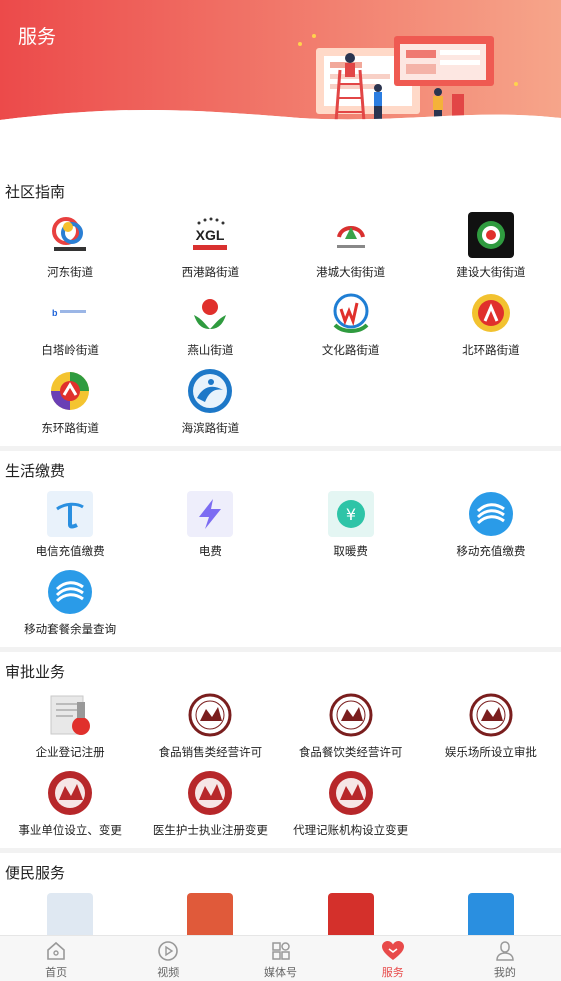 Image resolution: width=561 pixels, height=981 pixels. Describe the element at coordinates (351, 251) in the screenshot. I see `service-item-gangcheng: 港城大街街道` at that location.